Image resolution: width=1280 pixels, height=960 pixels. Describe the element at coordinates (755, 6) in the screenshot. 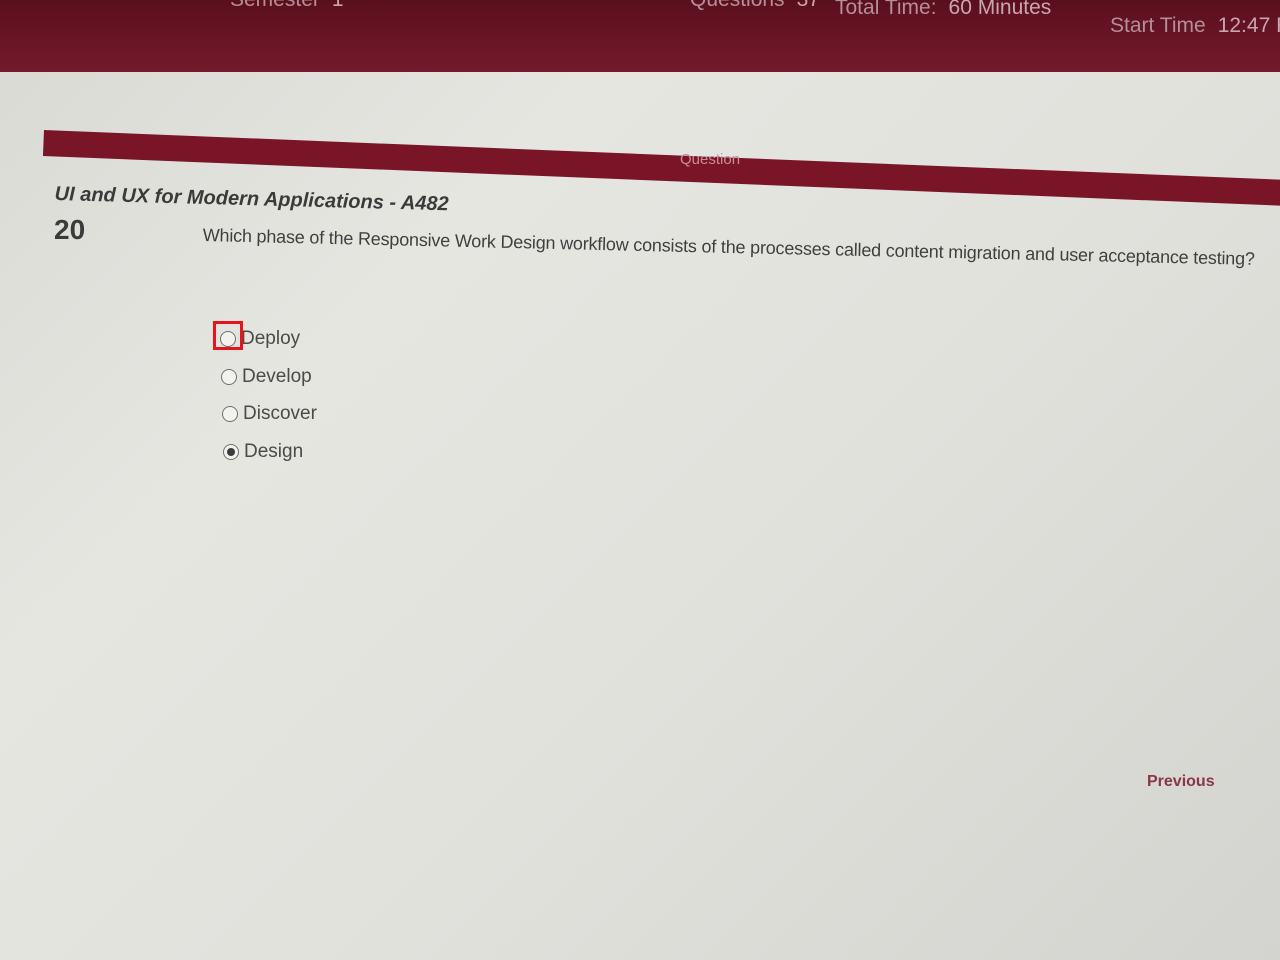

I see `questions-stat: Questions37` at that location.